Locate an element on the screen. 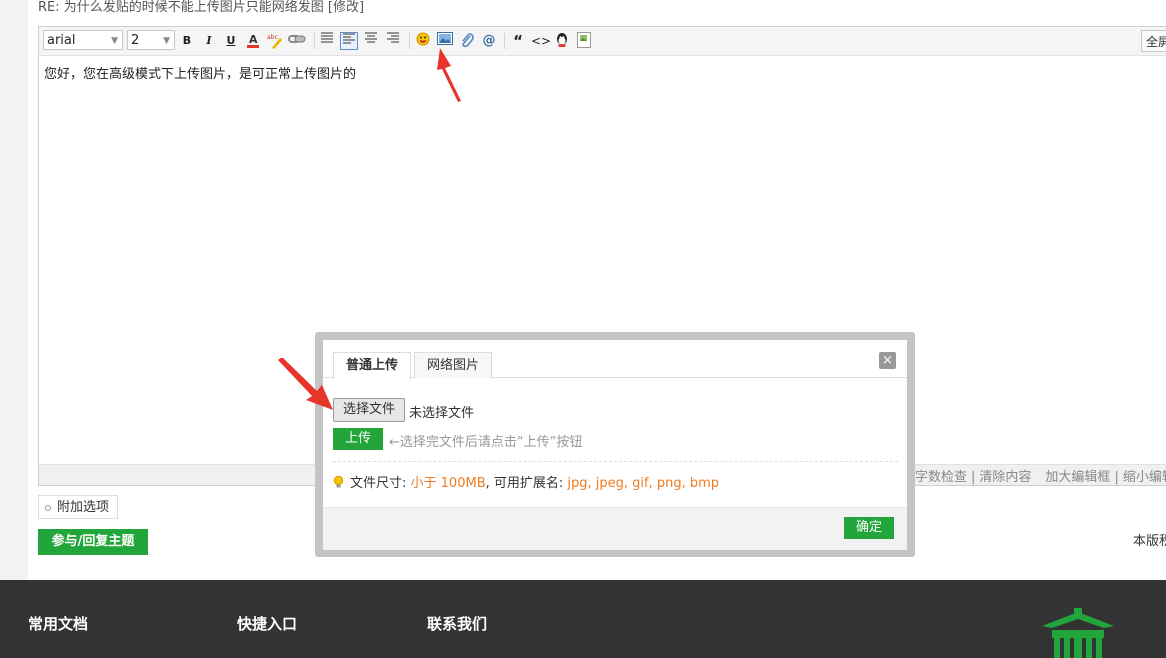  bullet-icon is located at coordinates (48, 507).